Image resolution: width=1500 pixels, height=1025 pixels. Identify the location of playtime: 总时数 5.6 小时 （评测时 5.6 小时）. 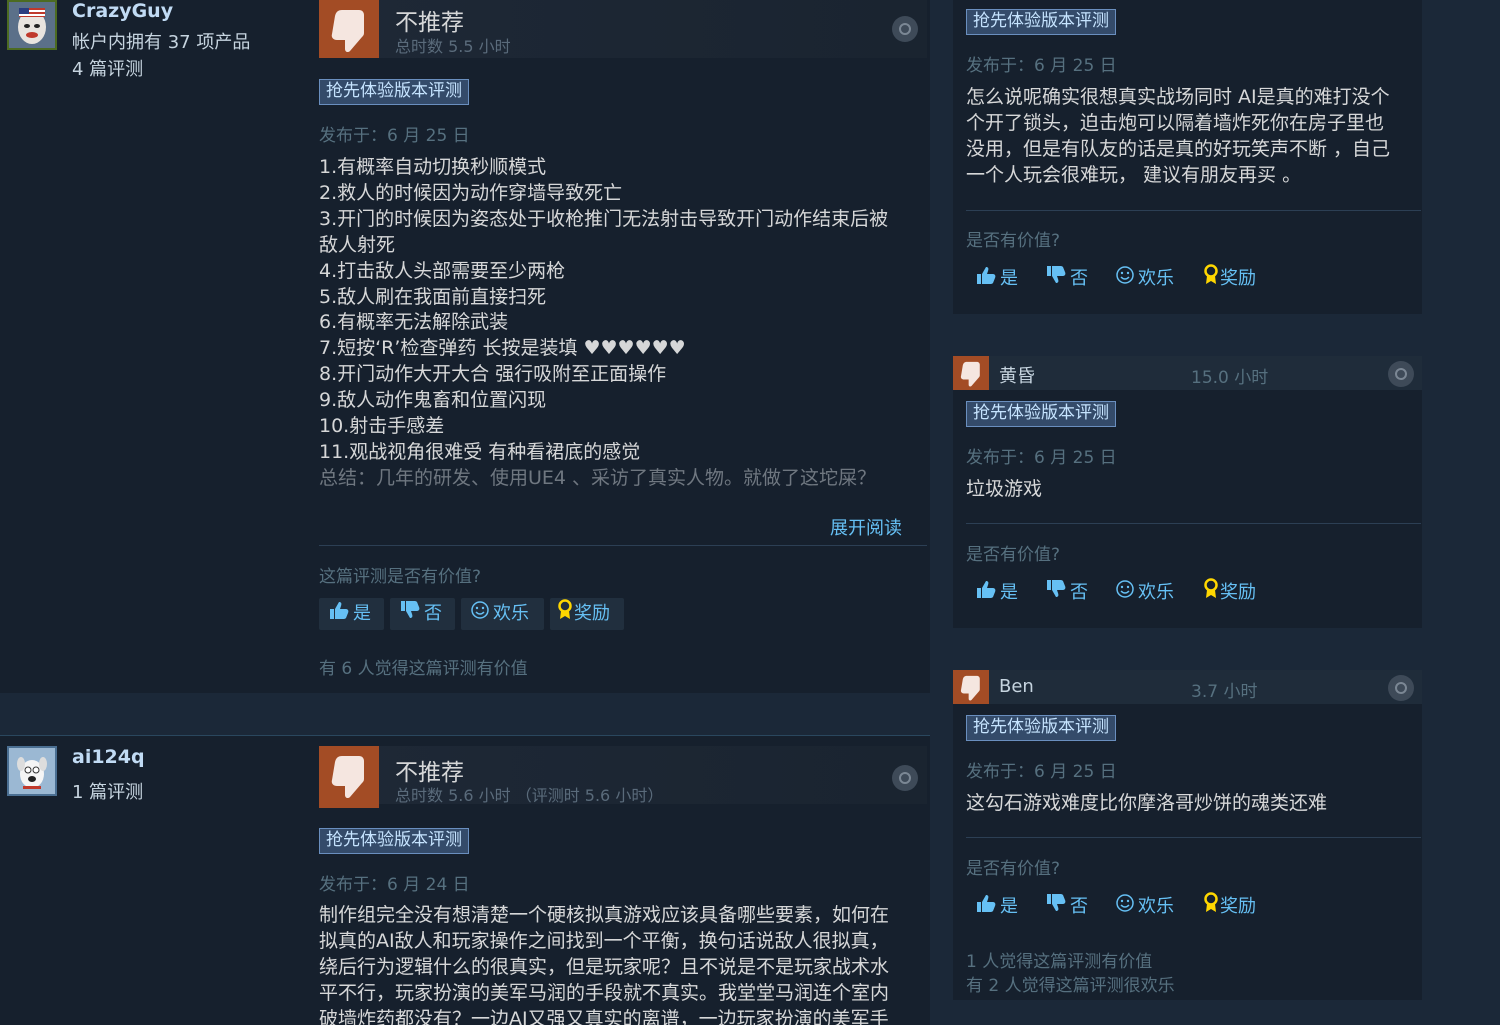
(529, 795).